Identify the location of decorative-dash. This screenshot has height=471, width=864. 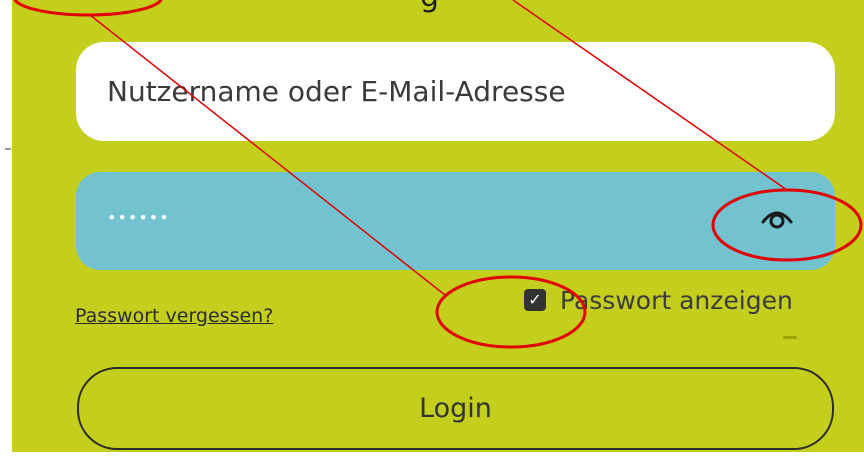
(790, 337).